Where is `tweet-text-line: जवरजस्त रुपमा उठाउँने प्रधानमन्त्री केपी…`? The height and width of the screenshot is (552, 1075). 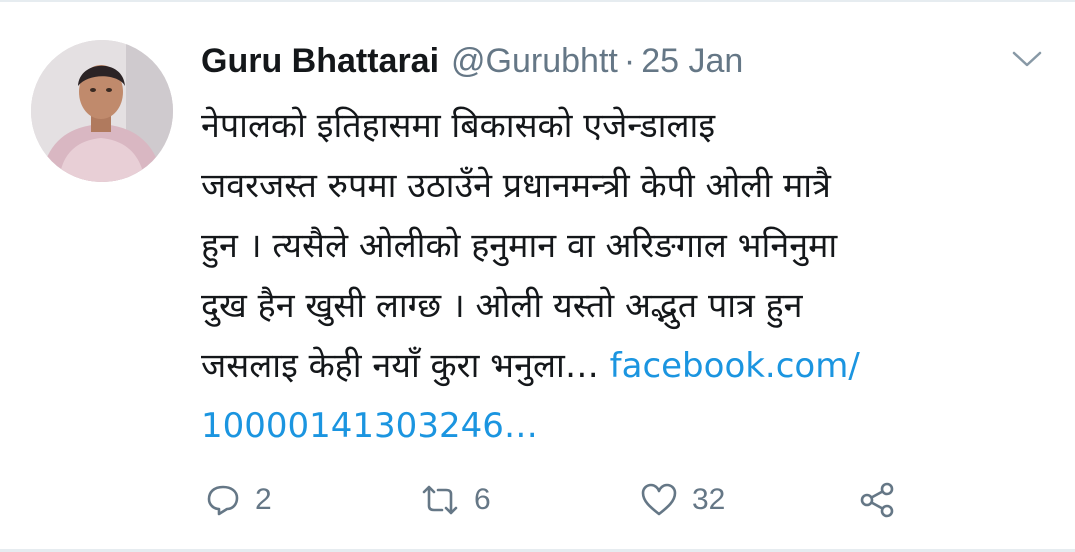 tweet-text-line: जवरजस्त रुपमा उठाउँने प्रधानमन्त्री केपी… is located at coordinates (516, 186).